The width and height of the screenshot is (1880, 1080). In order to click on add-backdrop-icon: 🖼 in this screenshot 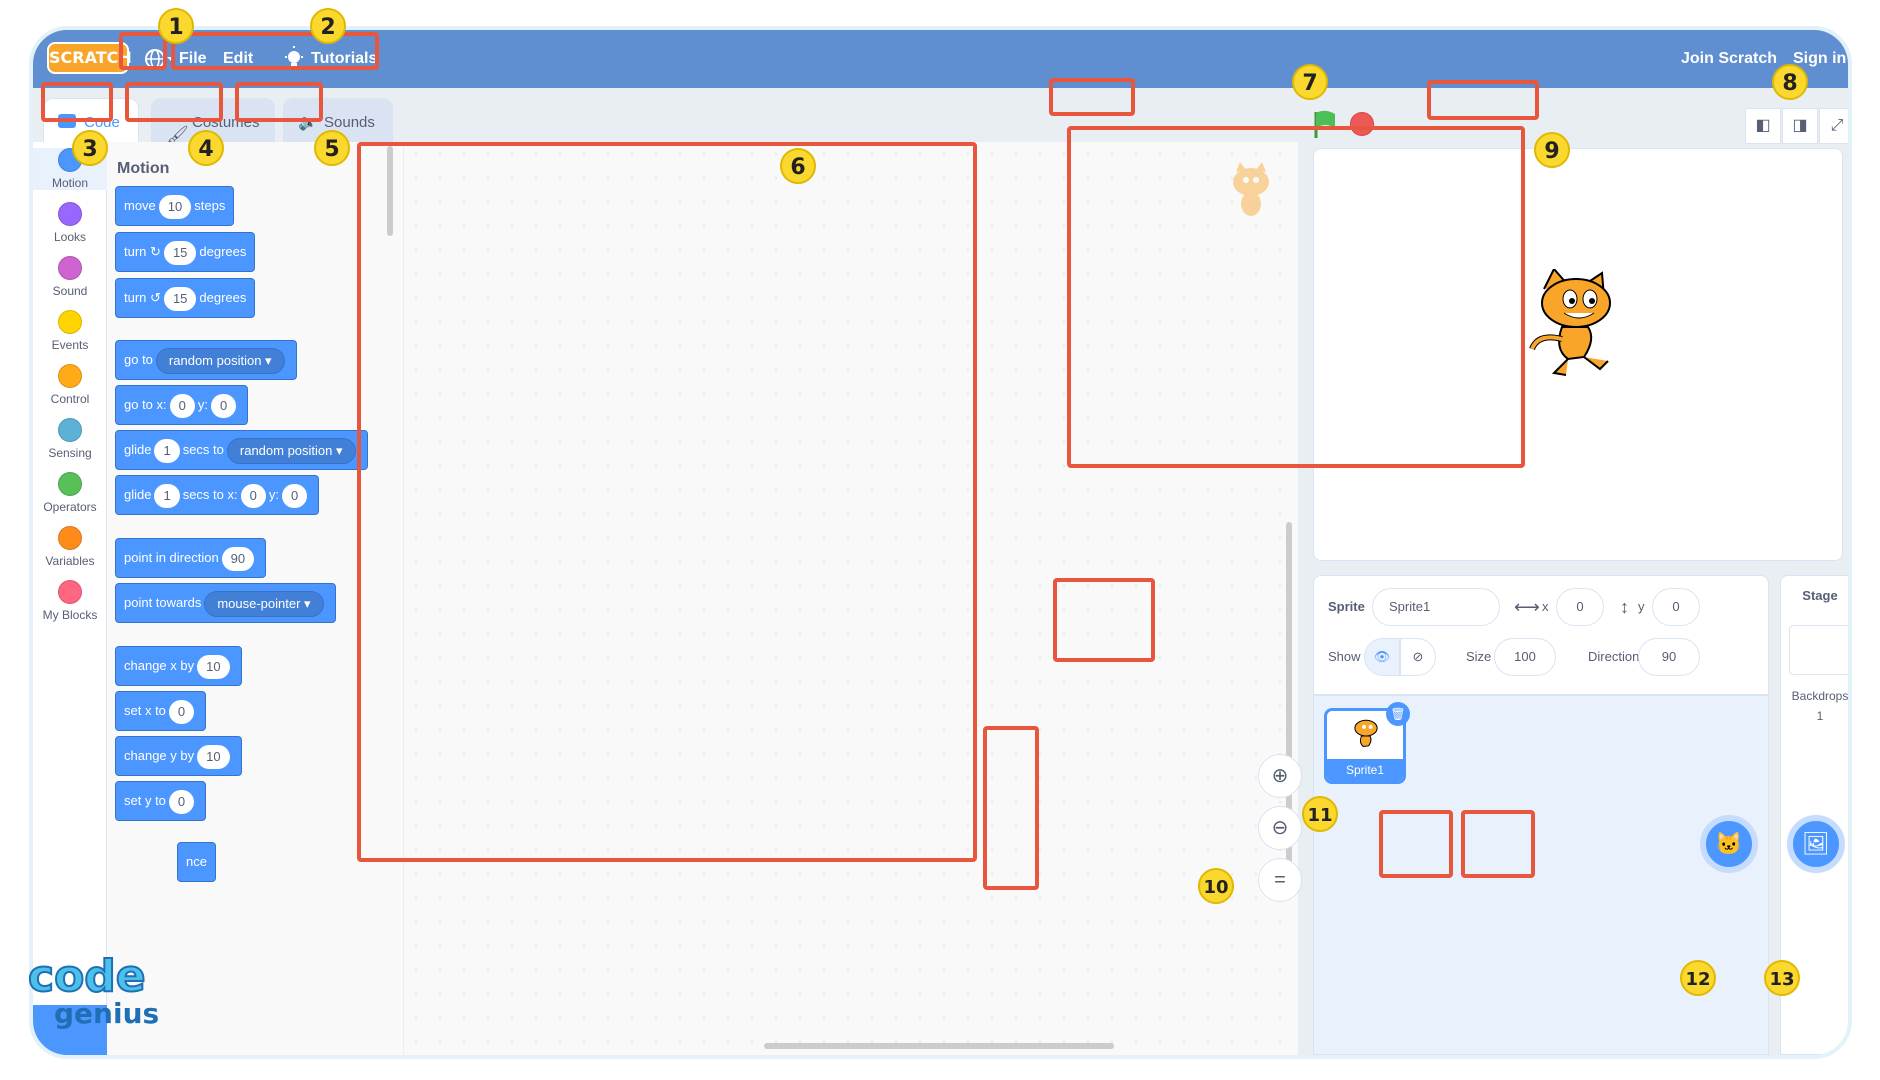, I will do `click(1816, 844)`.